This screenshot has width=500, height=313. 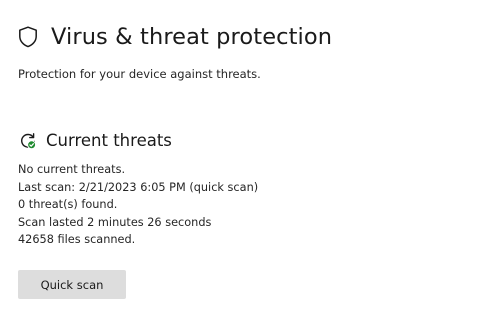 I want to click on refresh-check-icon, so click(x=28, y=141).